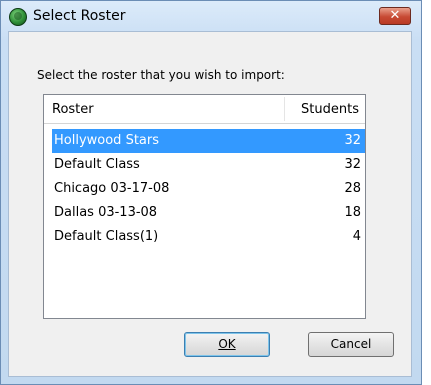  Describe the element at coordinates (106, 212) in the screenshot. I see `roster-name: Dallas 03-13-08` at that location.